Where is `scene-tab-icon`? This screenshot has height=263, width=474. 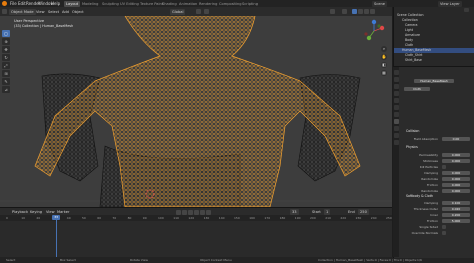 scene-tab-icon is located at coordinates (396, 93).